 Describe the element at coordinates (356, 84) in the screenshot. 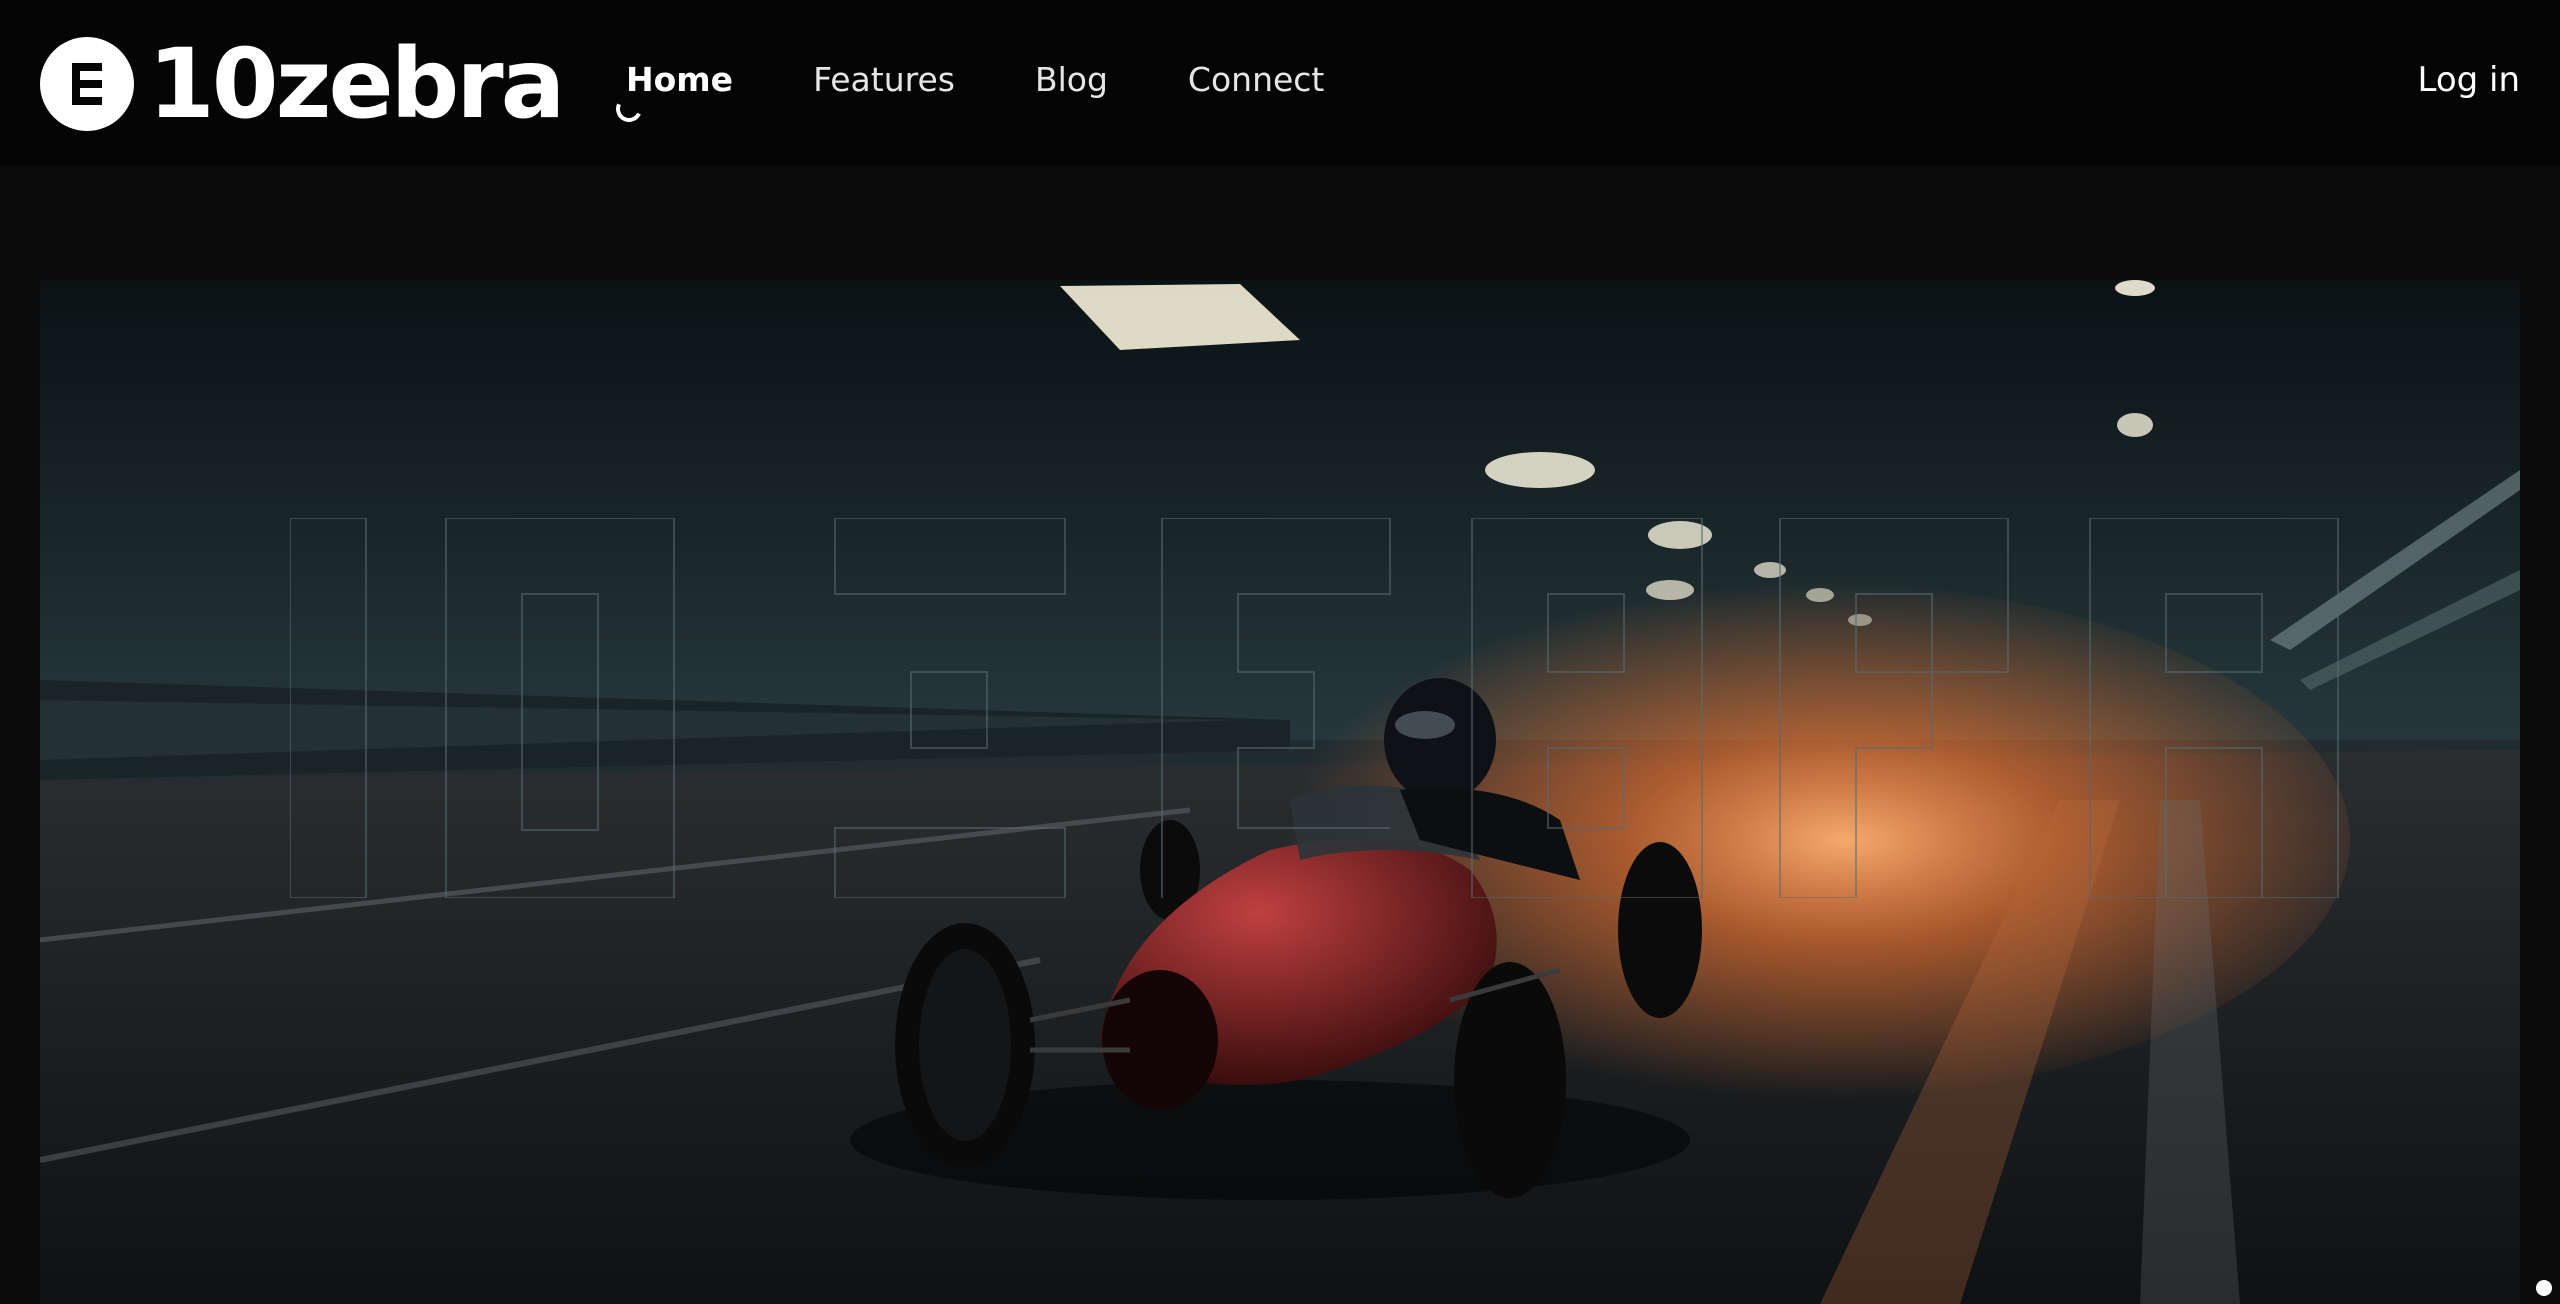

I see `brand-name: 10zebra` at that location.